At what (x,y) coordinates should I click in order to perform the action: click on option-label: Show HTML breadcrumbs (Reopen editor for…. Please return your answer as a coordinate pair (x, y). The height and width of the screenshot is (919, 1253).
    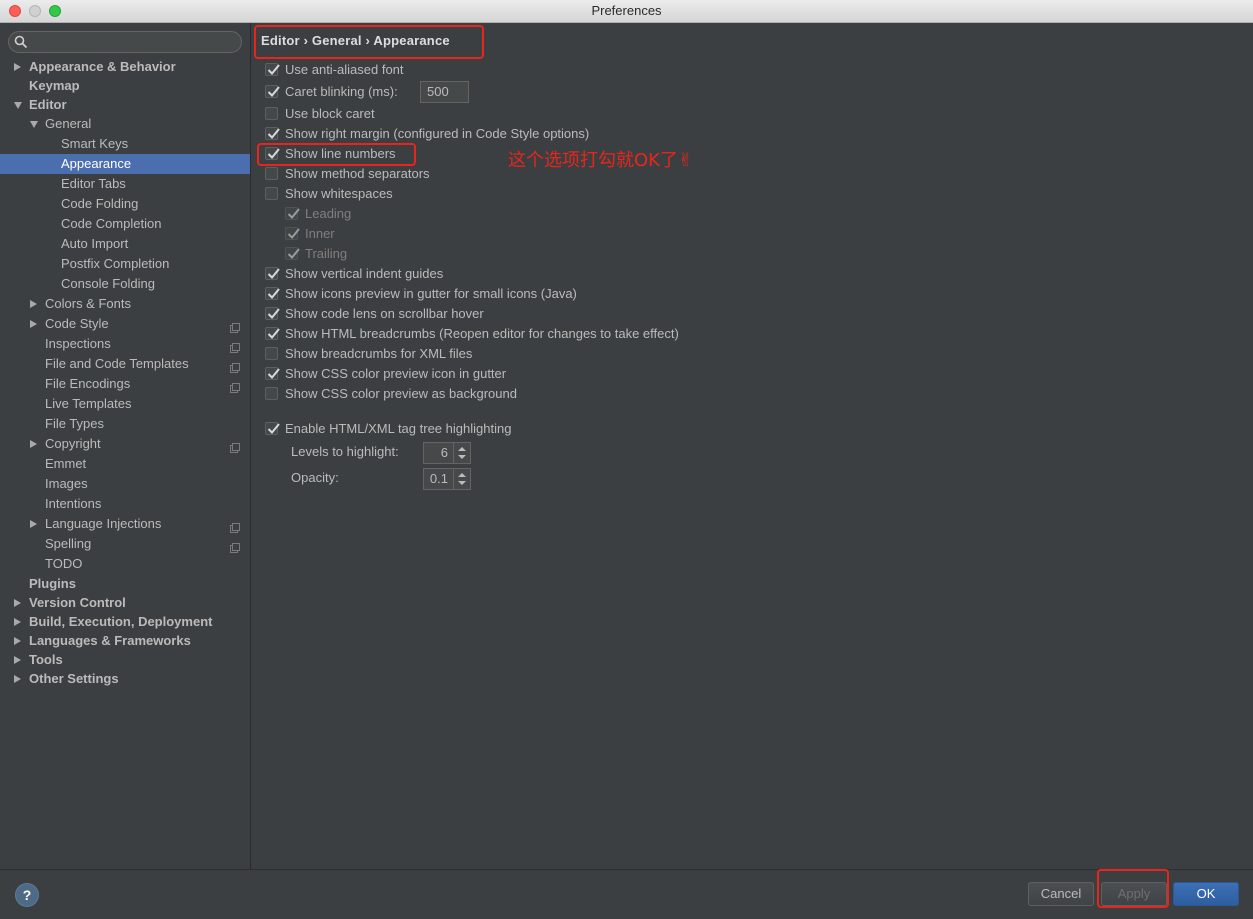
    Looking at the image, I should click on (482, 333).